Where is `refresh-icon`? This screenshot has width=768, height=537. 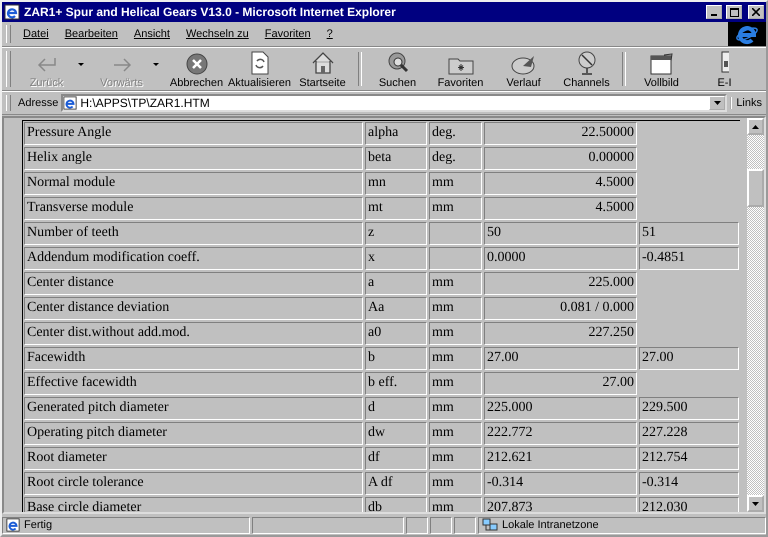
refresh-icon is located at coordinates (259, 63).